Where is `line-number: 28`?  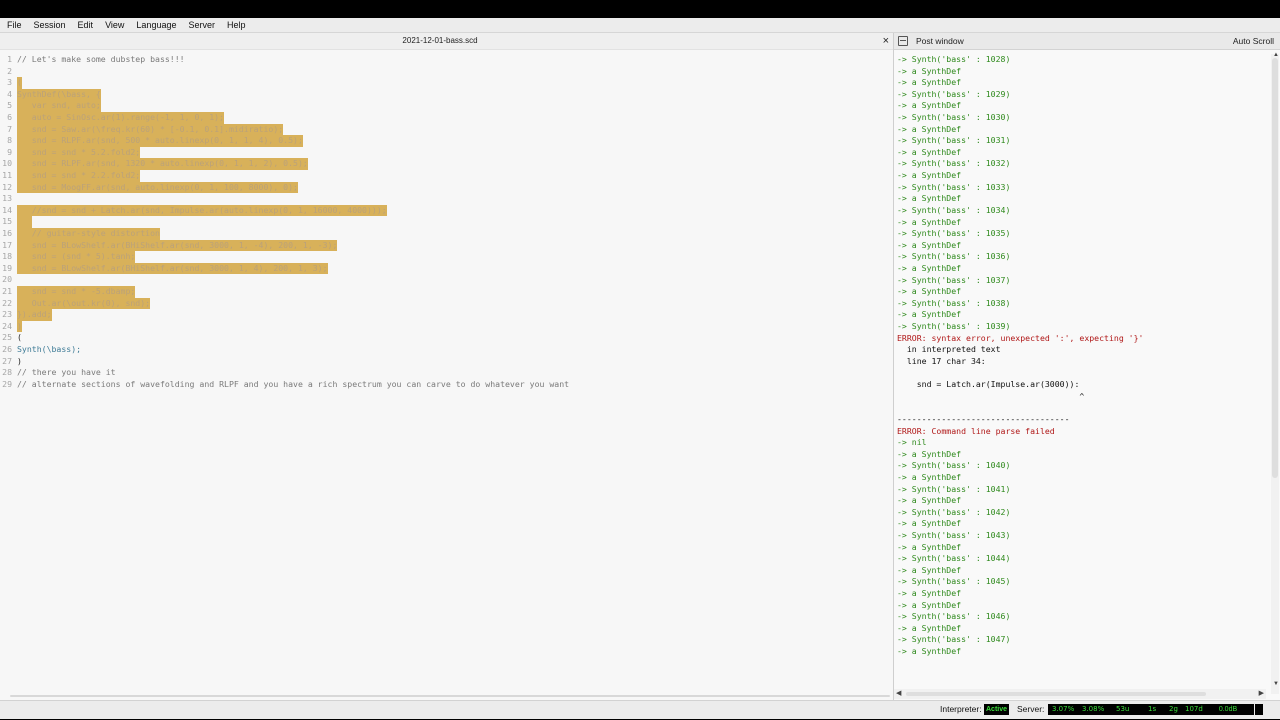
line-number: 28 is located at coordinates (7, 372).